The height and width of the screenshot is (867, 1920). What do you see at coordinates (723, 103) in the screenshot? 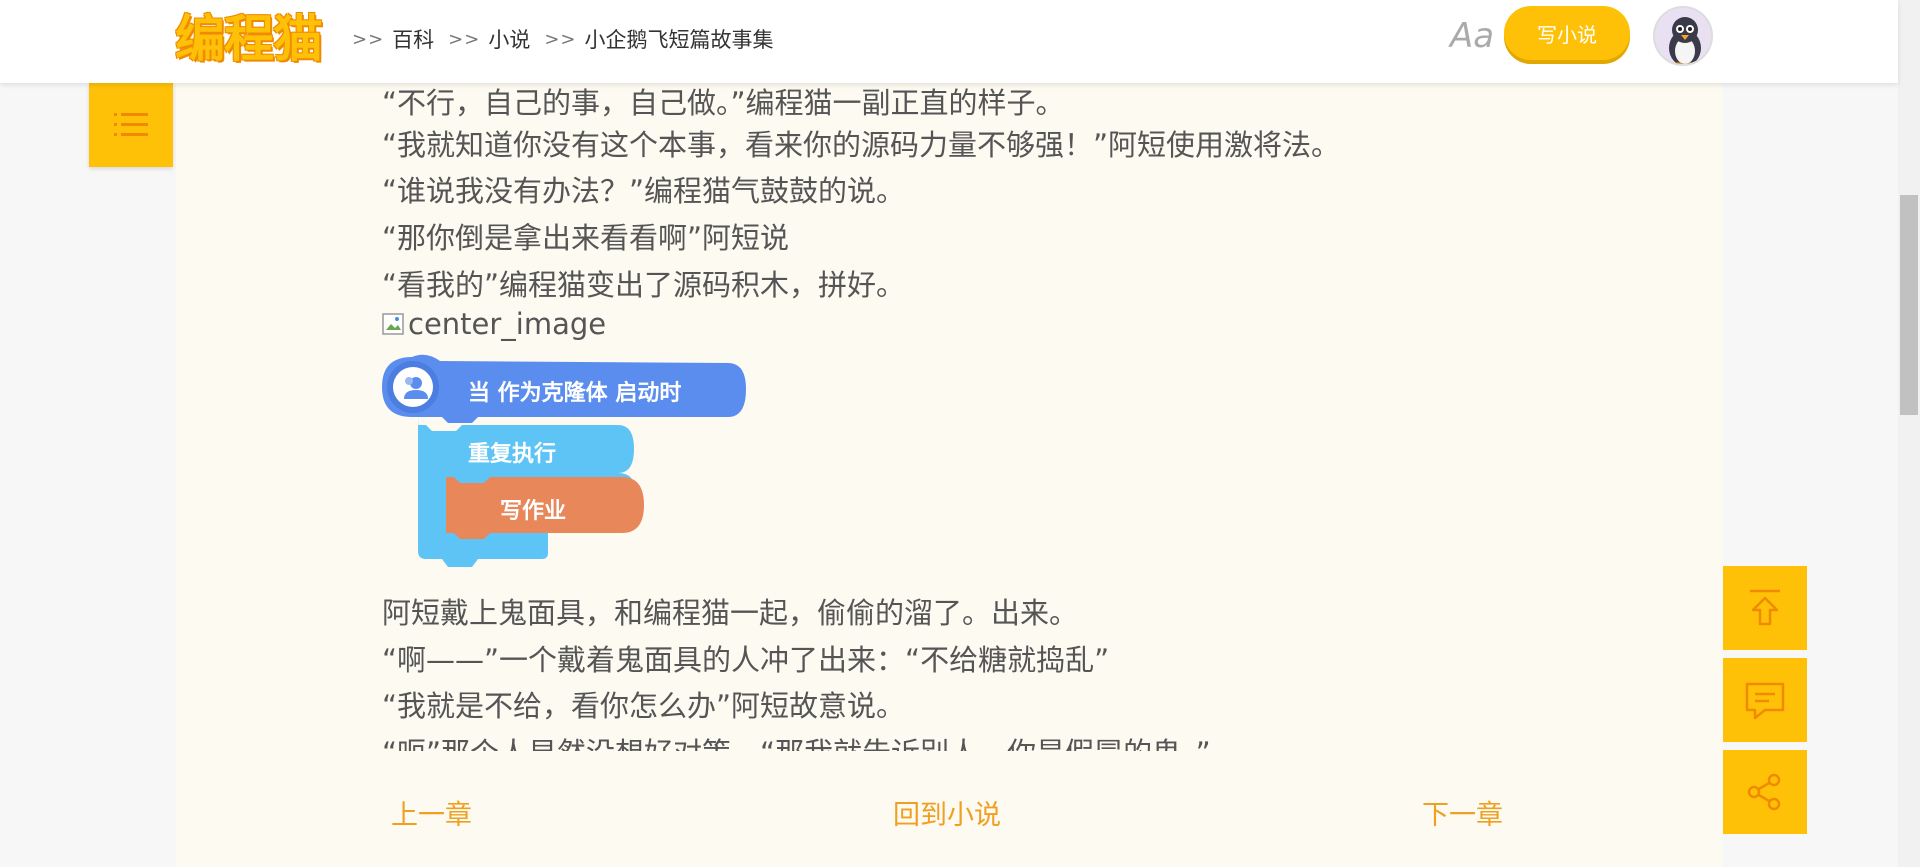
I see `paragraph: “不行，自己的事，自己做。”编程猫一副正直的样子。` at bounding box center [723, 103].